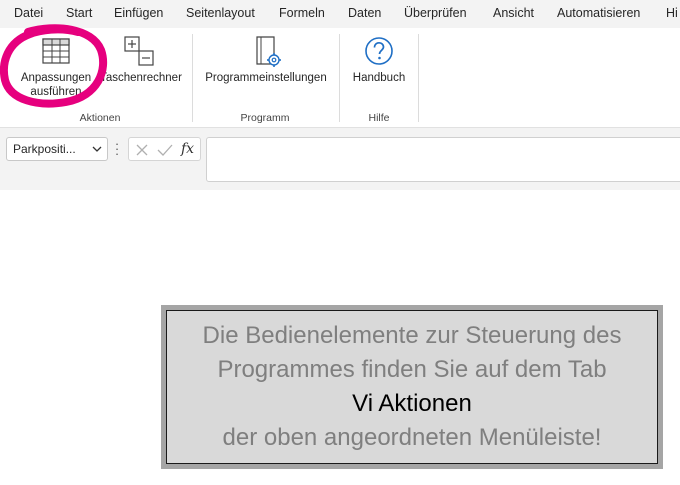  Describe the element at coordinates (364, 13) in the screenshot. I see `menu-daten: Daten` at that location.